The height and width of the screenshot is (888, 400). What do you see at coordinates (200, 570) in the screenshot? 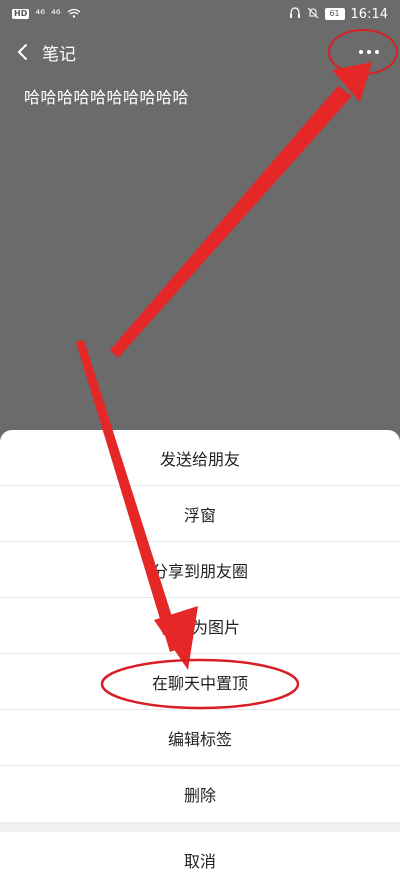
I see `menu-share-moments: 分享到朋友圈` at bounding box center [200, 570].